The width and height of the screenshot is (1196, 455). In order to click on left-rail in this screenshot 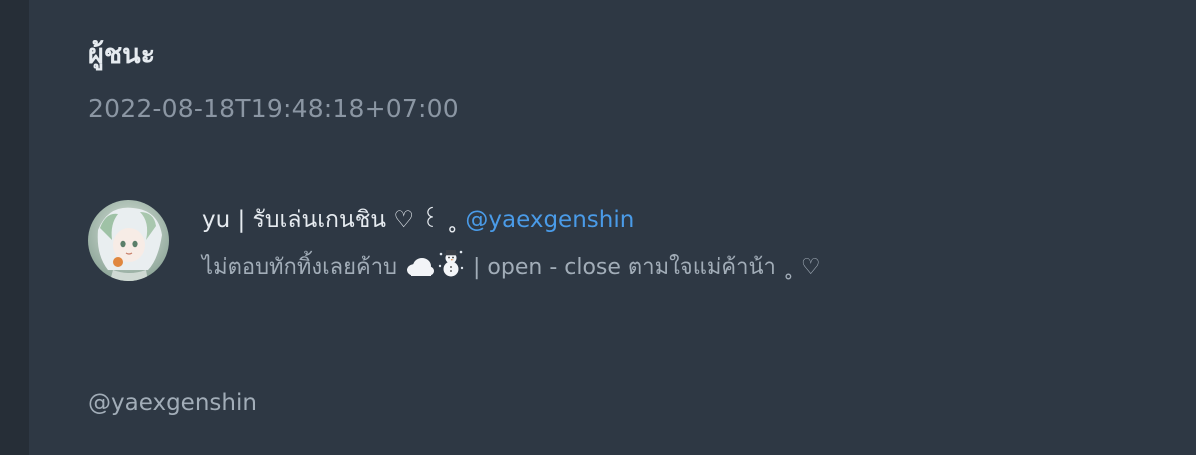, I will do `click(14, 227)`.